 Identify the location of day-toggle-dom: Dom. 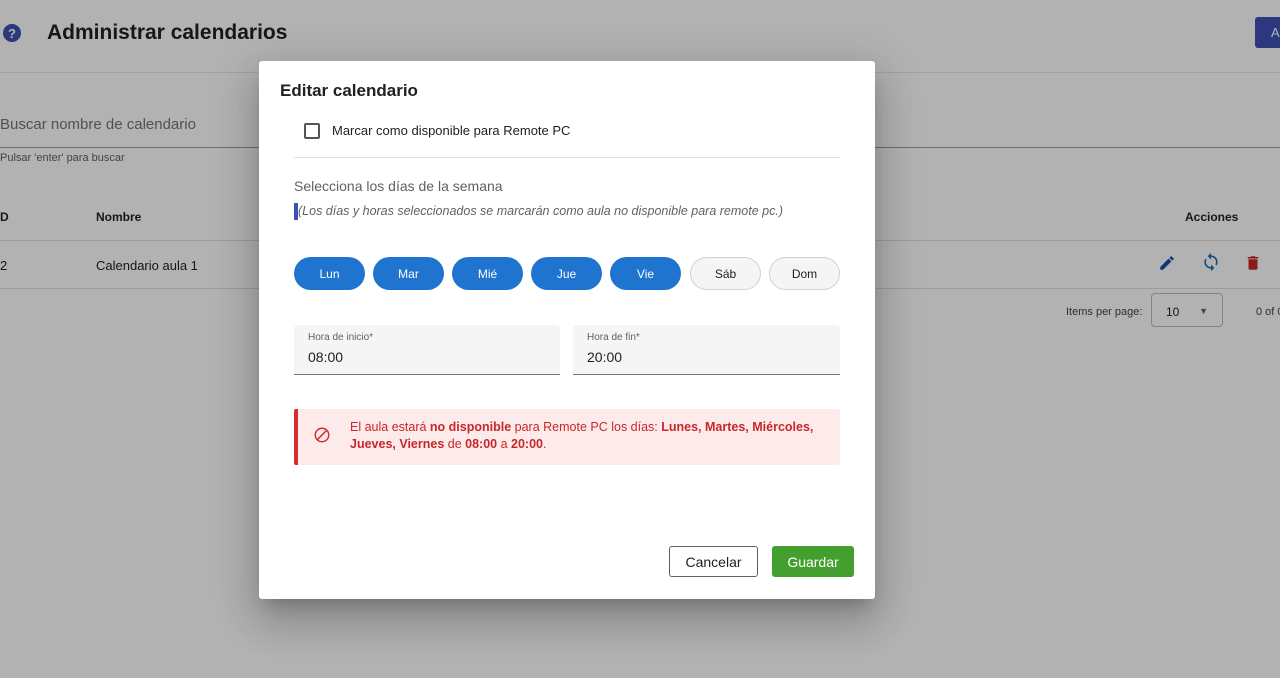
(804, 273).